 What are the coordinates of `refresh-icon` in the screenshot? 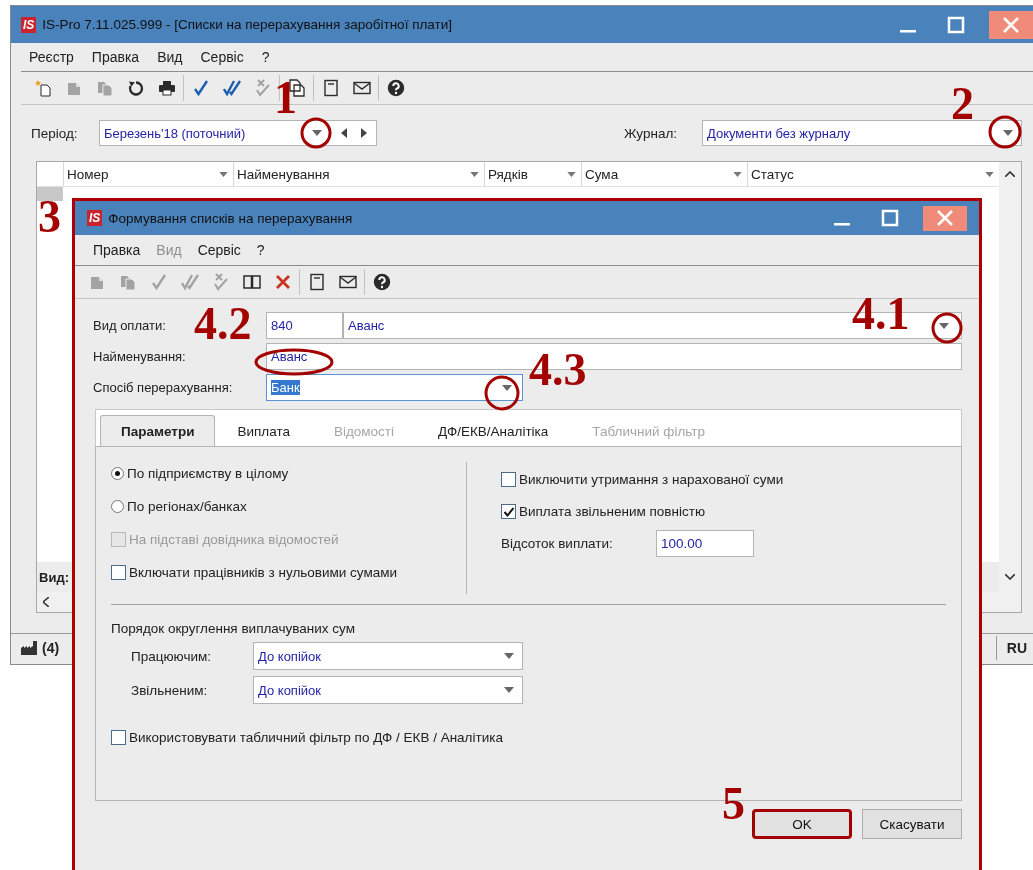 It's located at (135, 88).